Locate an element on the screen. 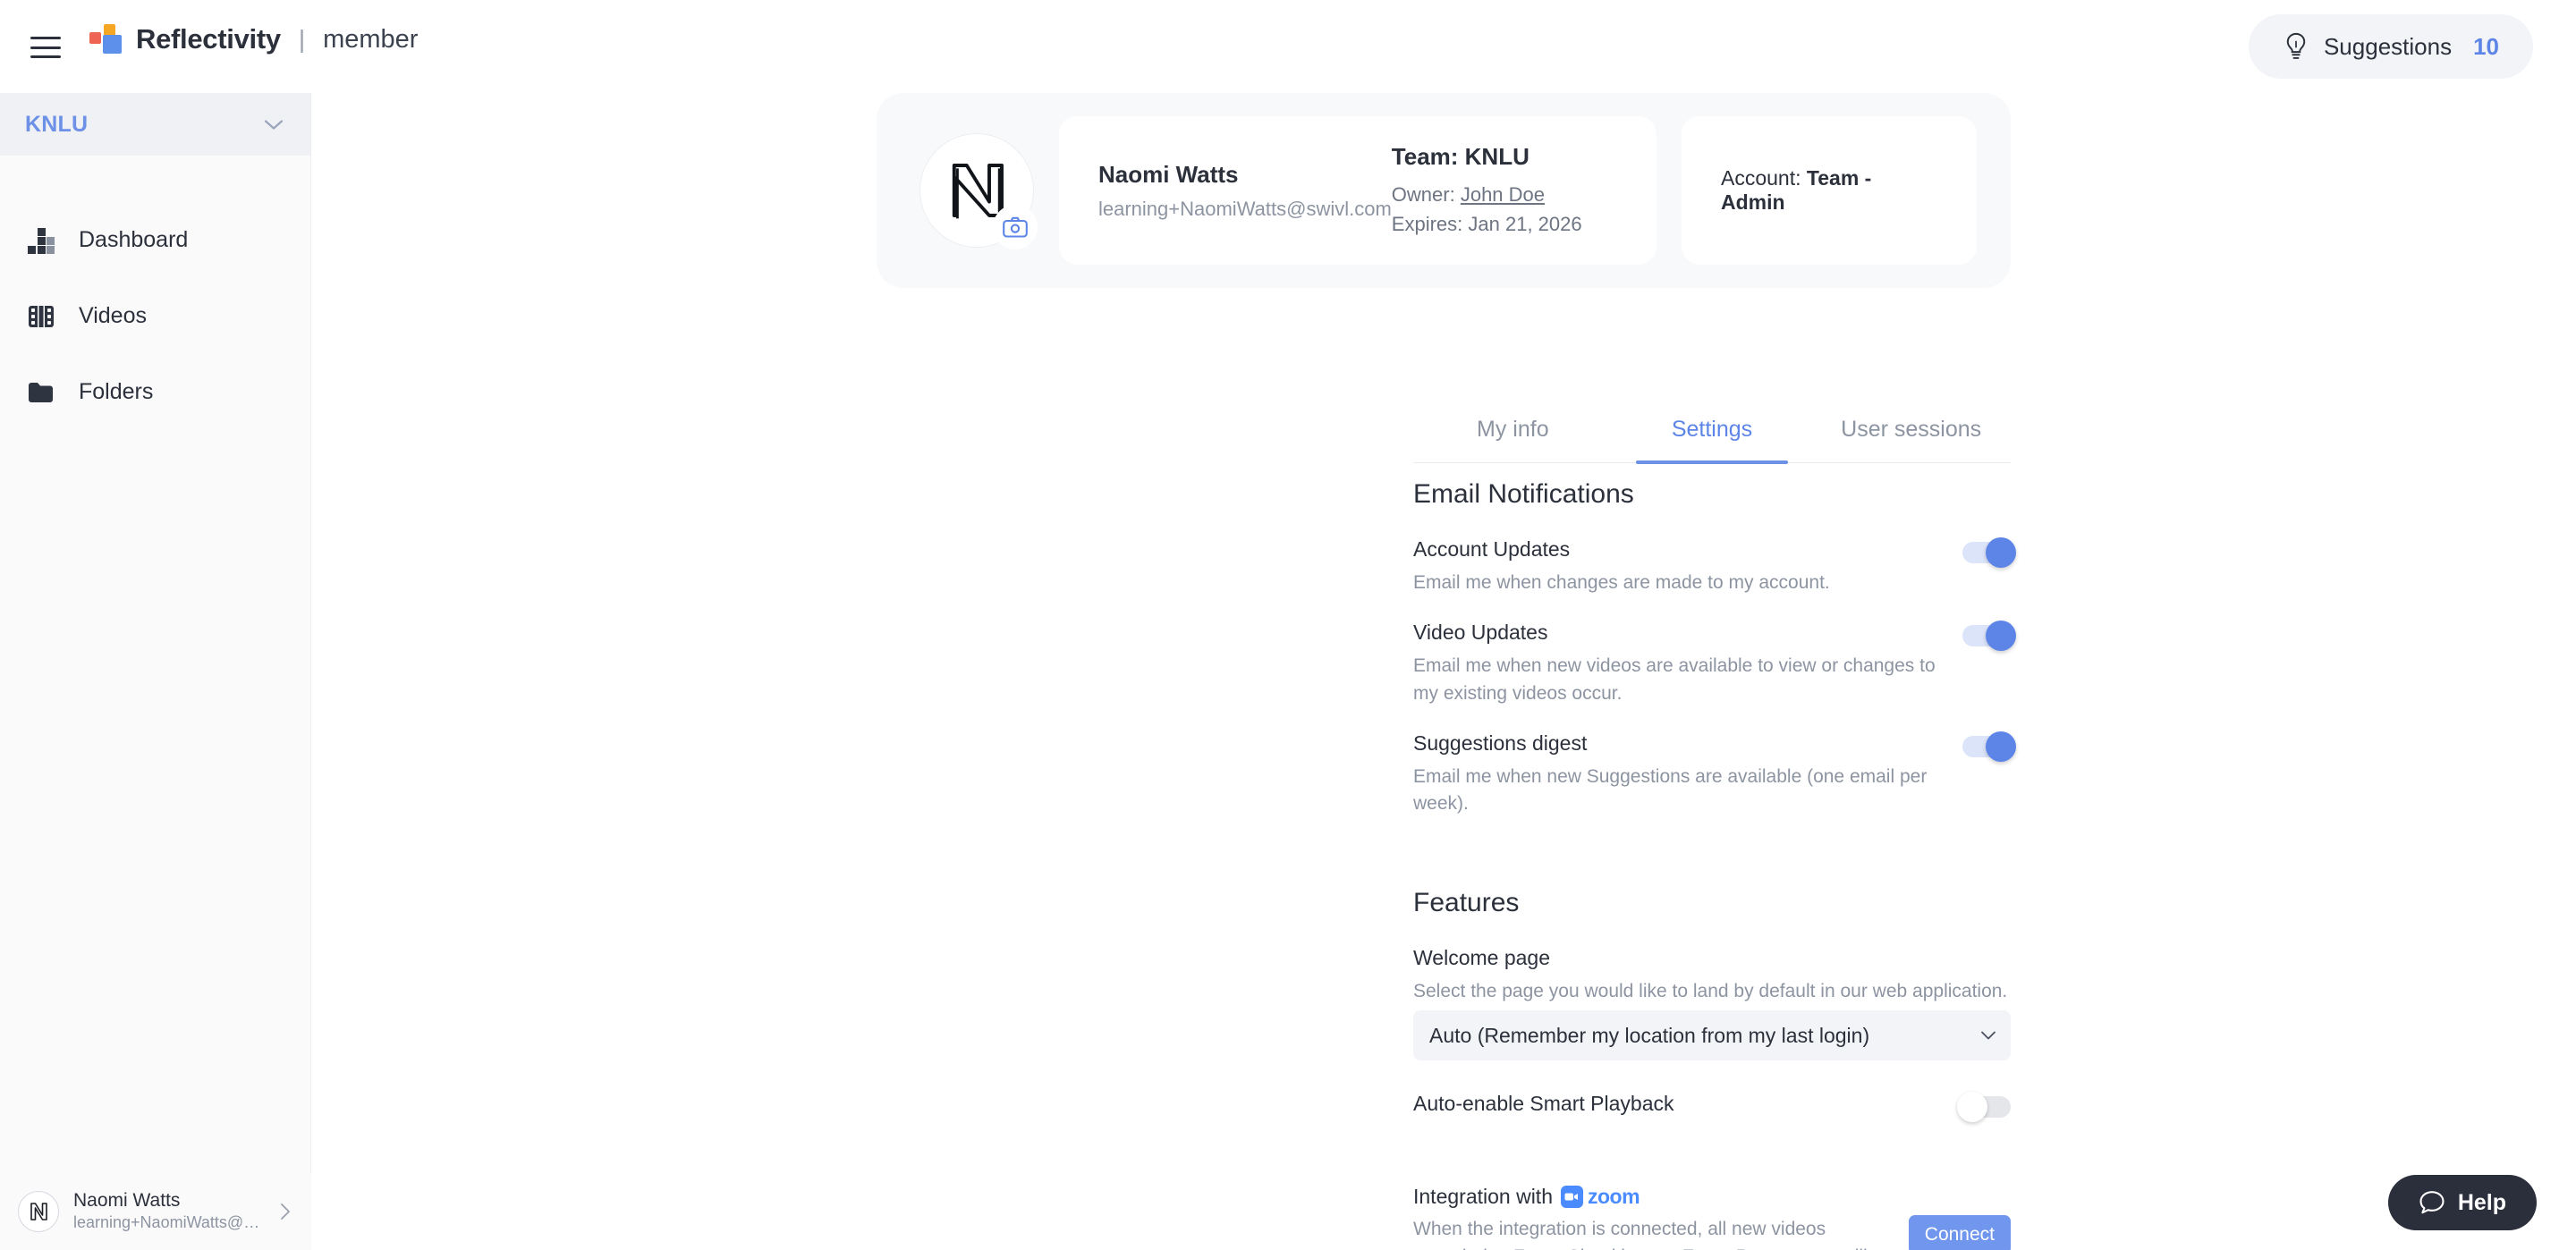  account-card: Account: Team - Admin is located at coordinates (1829, 190).